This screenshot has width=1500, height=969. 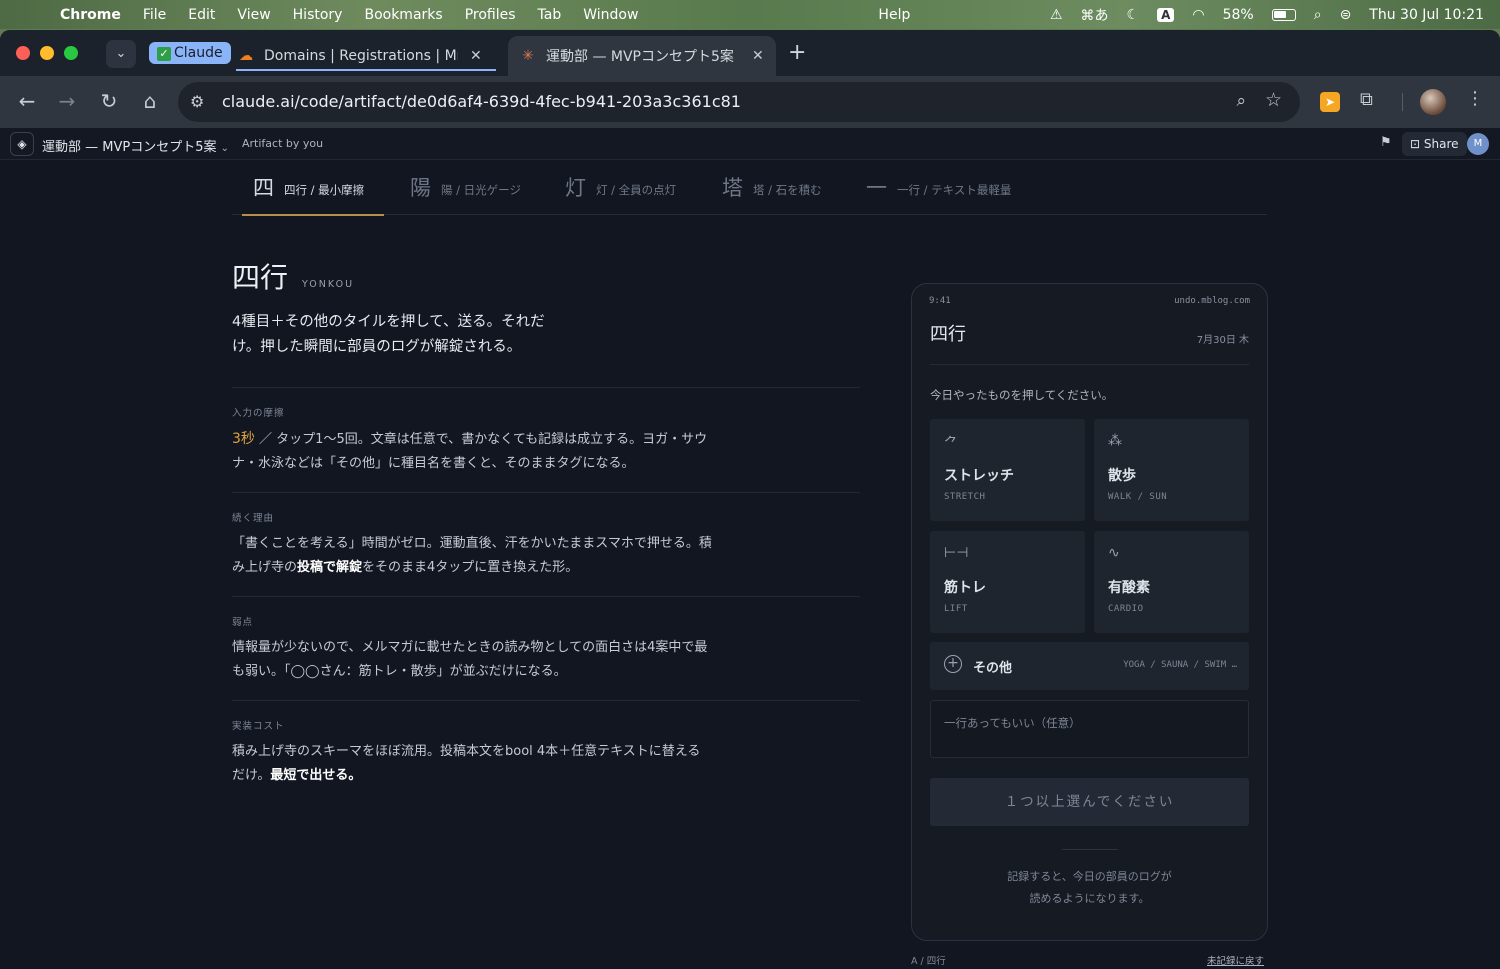 I want to click on site-info-icon: ⚙, so click(x=197, y=101).